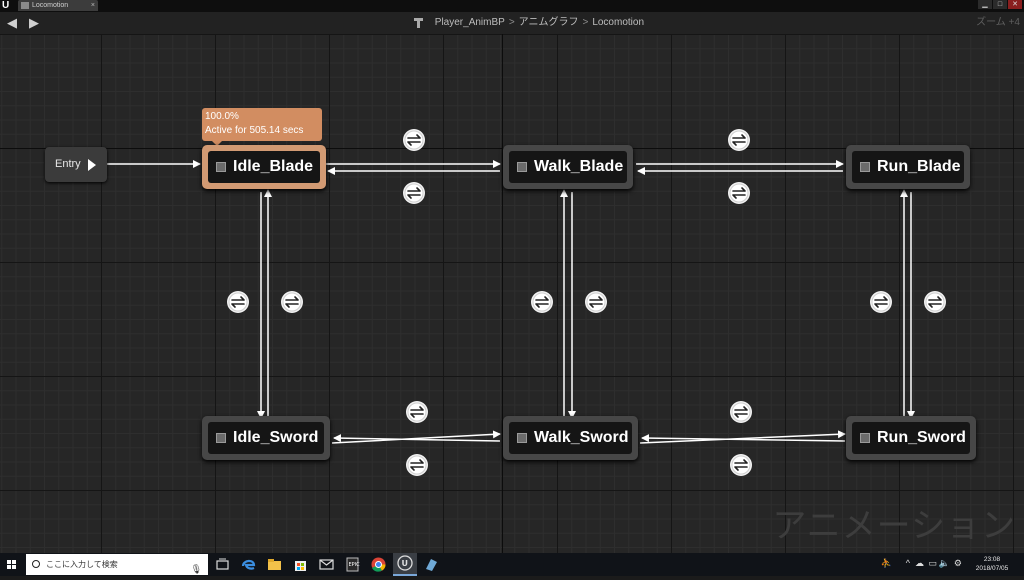  Describe the element at coordinates (549, 22) in the screenshot. I see `breadcrumb-item-animgraph: アニムグラフ` at that location.